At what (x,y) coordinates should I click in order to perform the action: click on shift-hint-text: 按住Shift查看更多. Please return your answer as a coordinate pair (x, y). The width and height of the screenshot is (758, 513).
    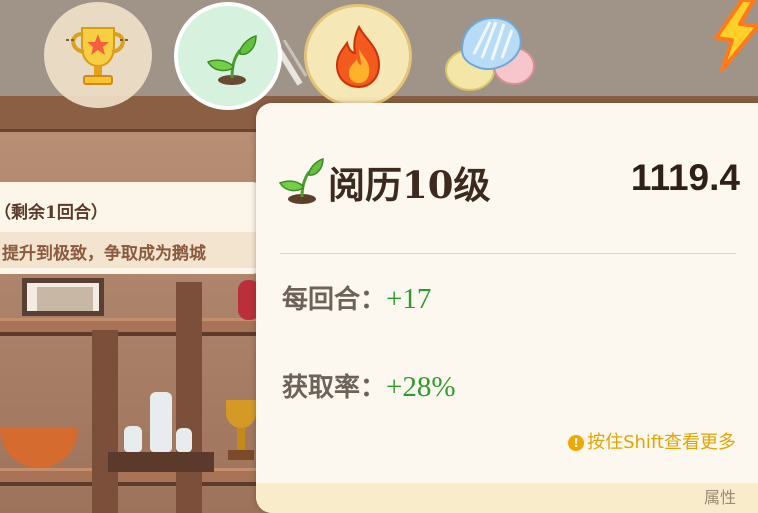
    Looking at the image, I should click on (661, 442).